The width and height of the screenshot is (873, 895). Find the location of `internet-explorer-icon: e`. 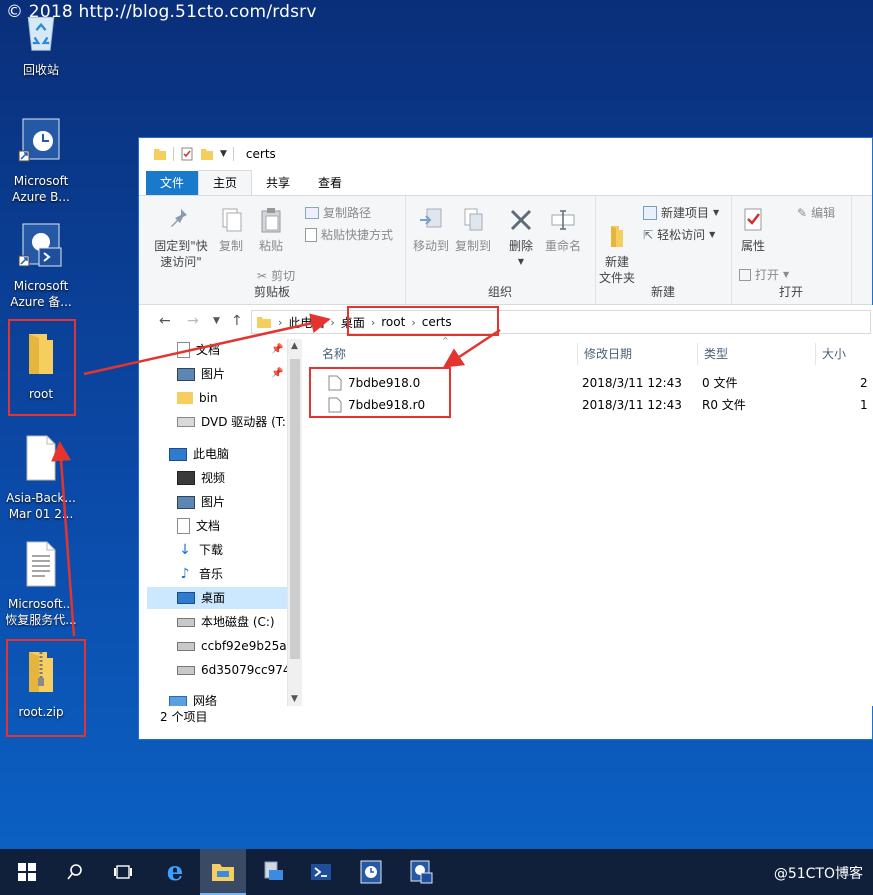

internet-explorer-icon: e is located at coordinates (175, 872).